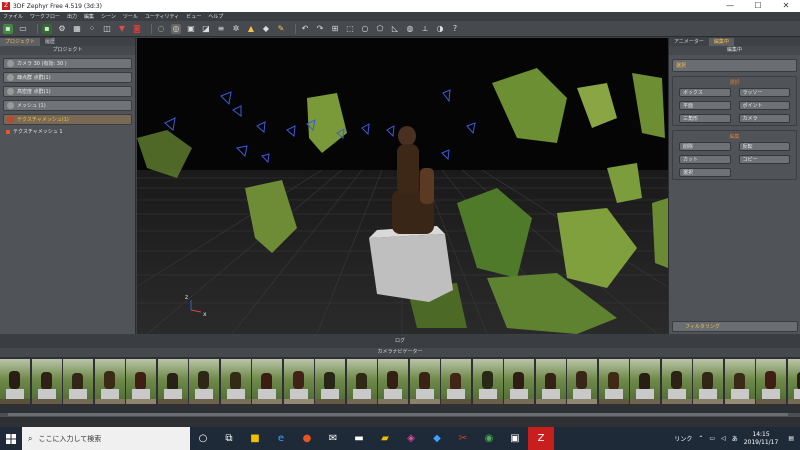 This screenshot has height=450, width=800. Describe the element at coordinates (712, 438) in the screenshot. I see `network-icon: ▭` at that location.